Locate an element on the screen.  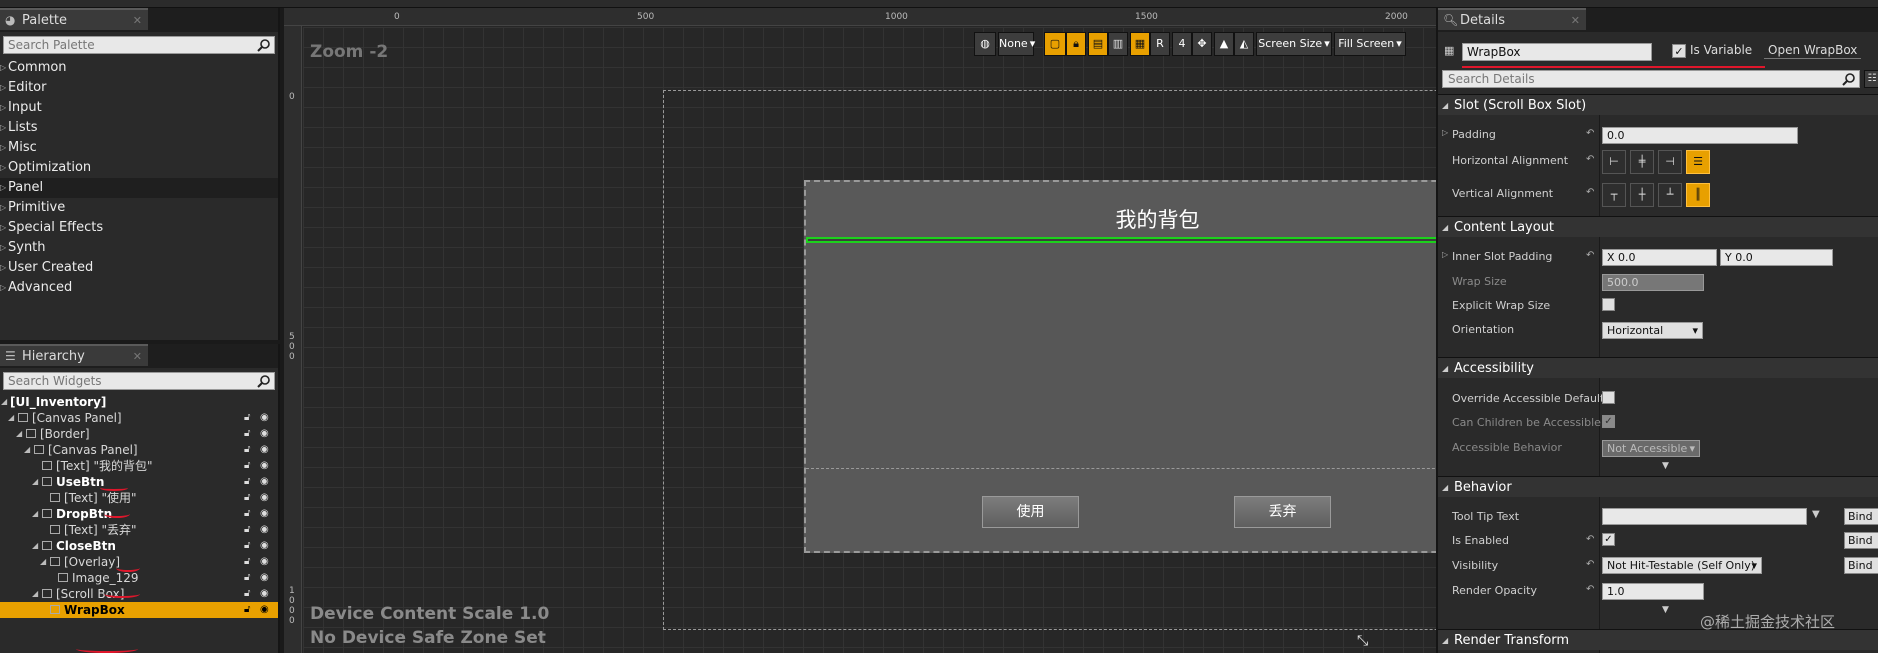
palette-category: Advanced is located at coordinates (139, 288).